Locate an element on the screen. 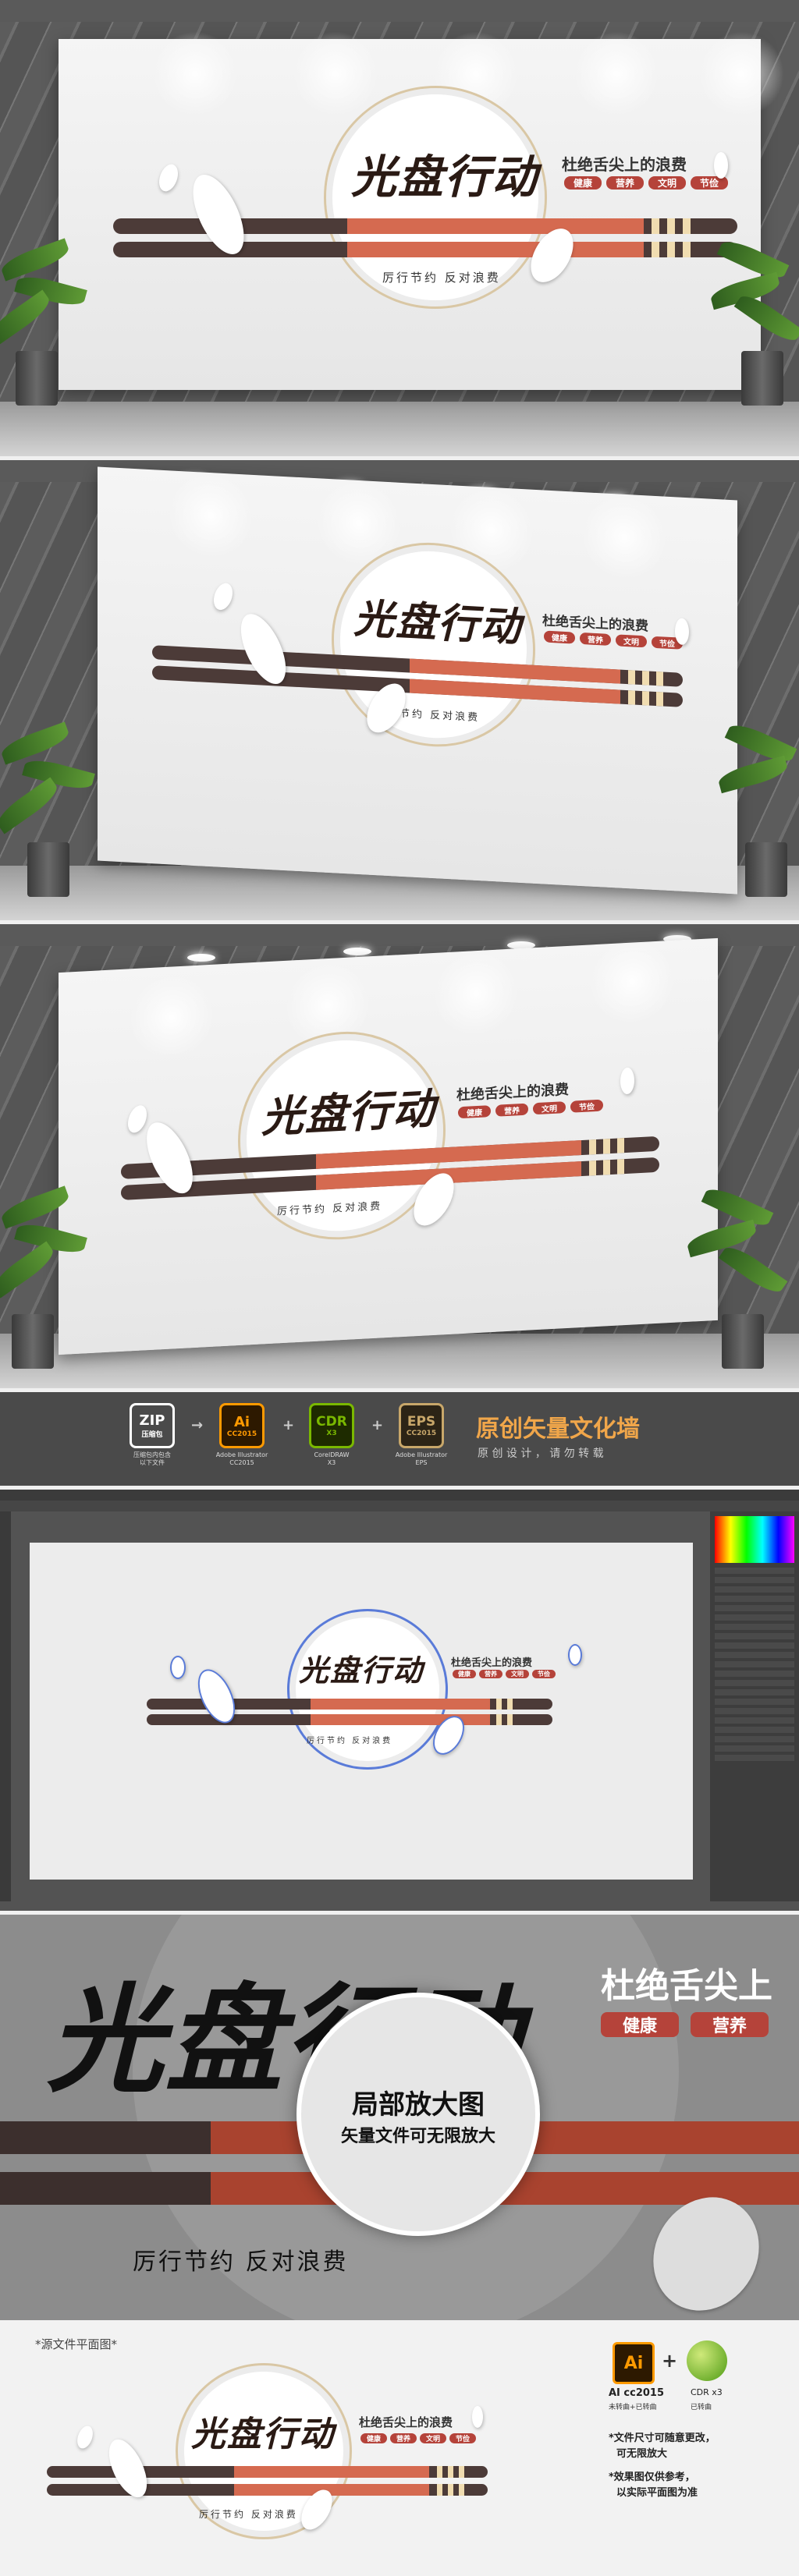  file-note-4: 以实际平面图为准 is located at coordinates (657, 2493).